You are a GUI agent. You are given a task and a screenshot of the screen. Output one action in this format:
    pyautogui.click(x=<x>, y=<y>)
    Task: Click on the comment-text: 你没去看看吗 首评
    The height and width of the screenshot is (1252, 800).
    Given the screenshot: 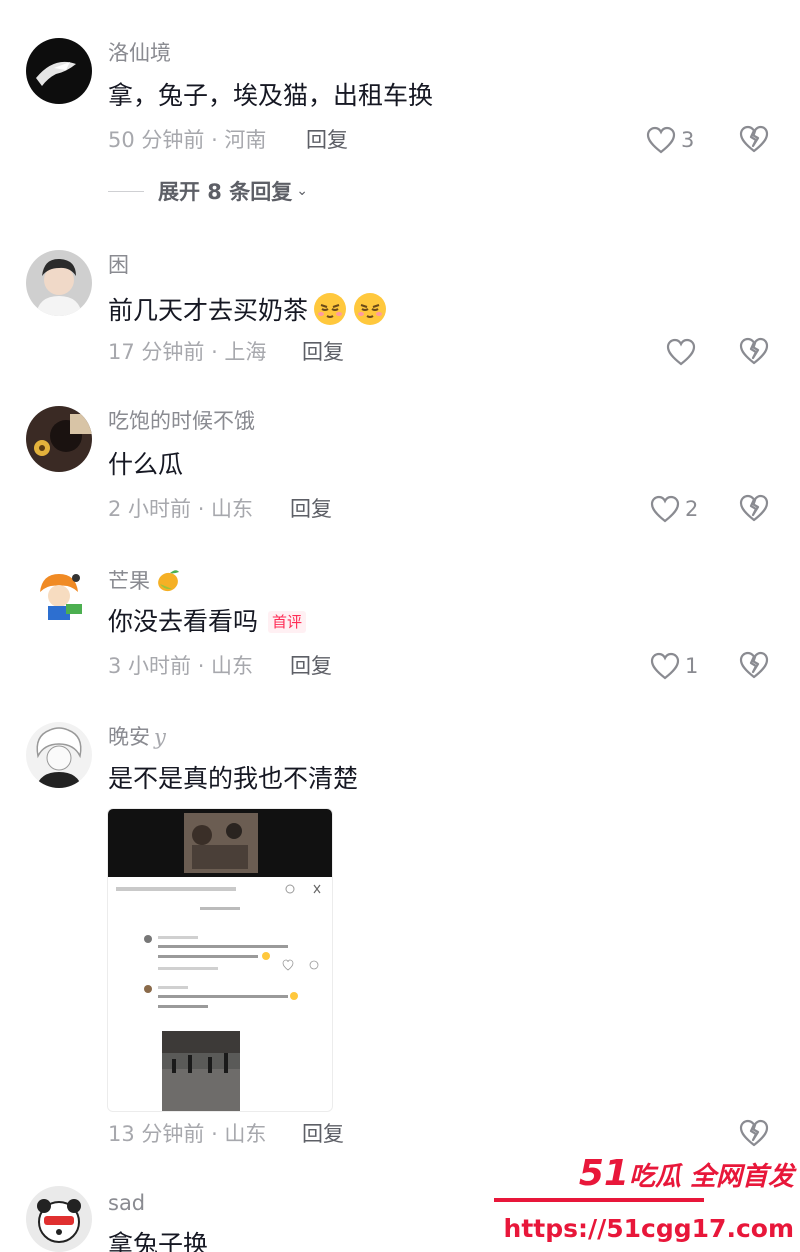 What is the action you would take?
    pyautogui.click(x=207, y=622)
    